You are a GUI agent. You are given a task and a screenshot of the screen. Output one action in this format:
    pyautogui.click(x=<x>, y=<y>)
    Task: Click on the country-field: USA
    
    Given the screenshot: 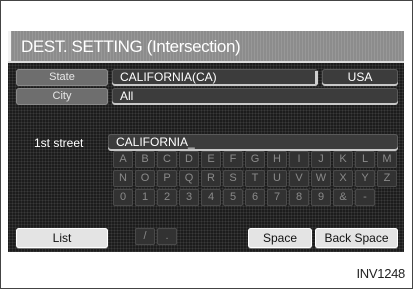 What is the action you would take?
    pyautogui.click(x=360, y=77)
    